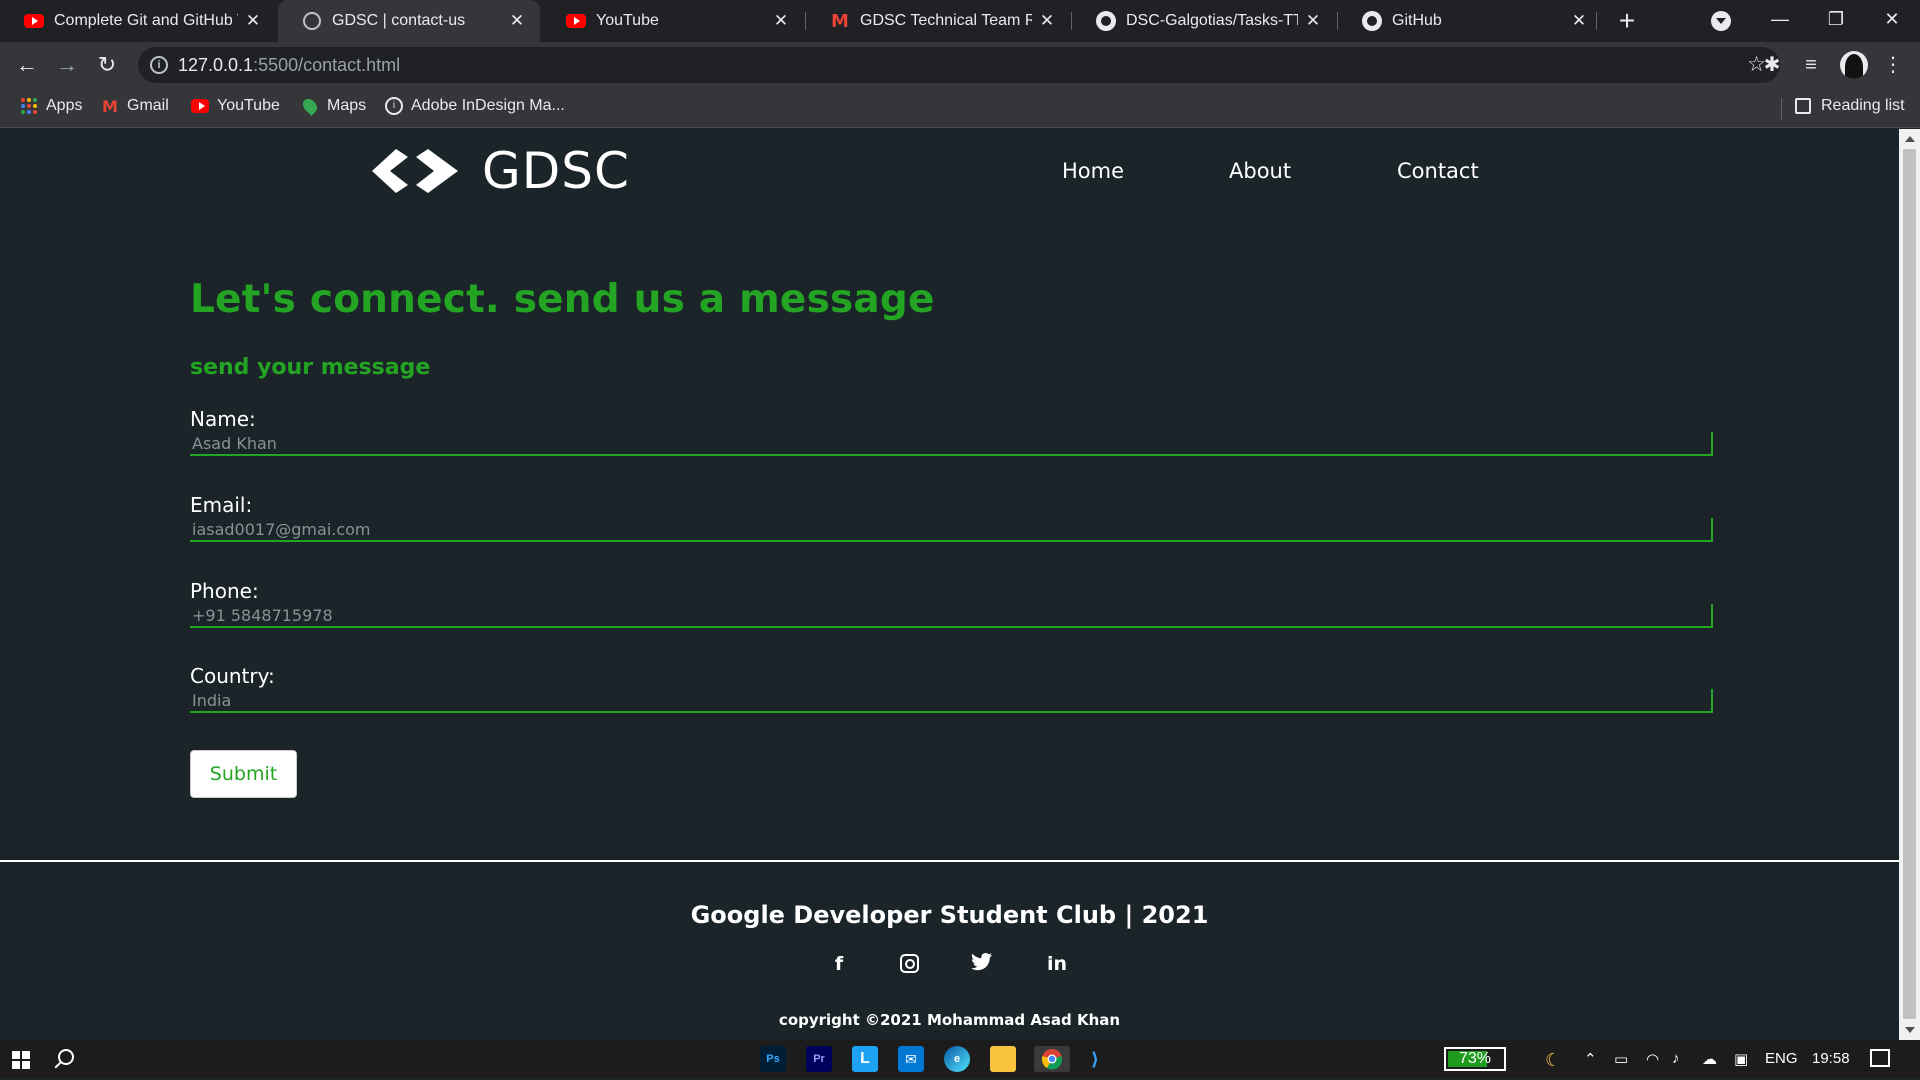 The height and width of the screenshot is (1080, 1920). I want to click on nav-home-link: Home, so click(1093, 171).